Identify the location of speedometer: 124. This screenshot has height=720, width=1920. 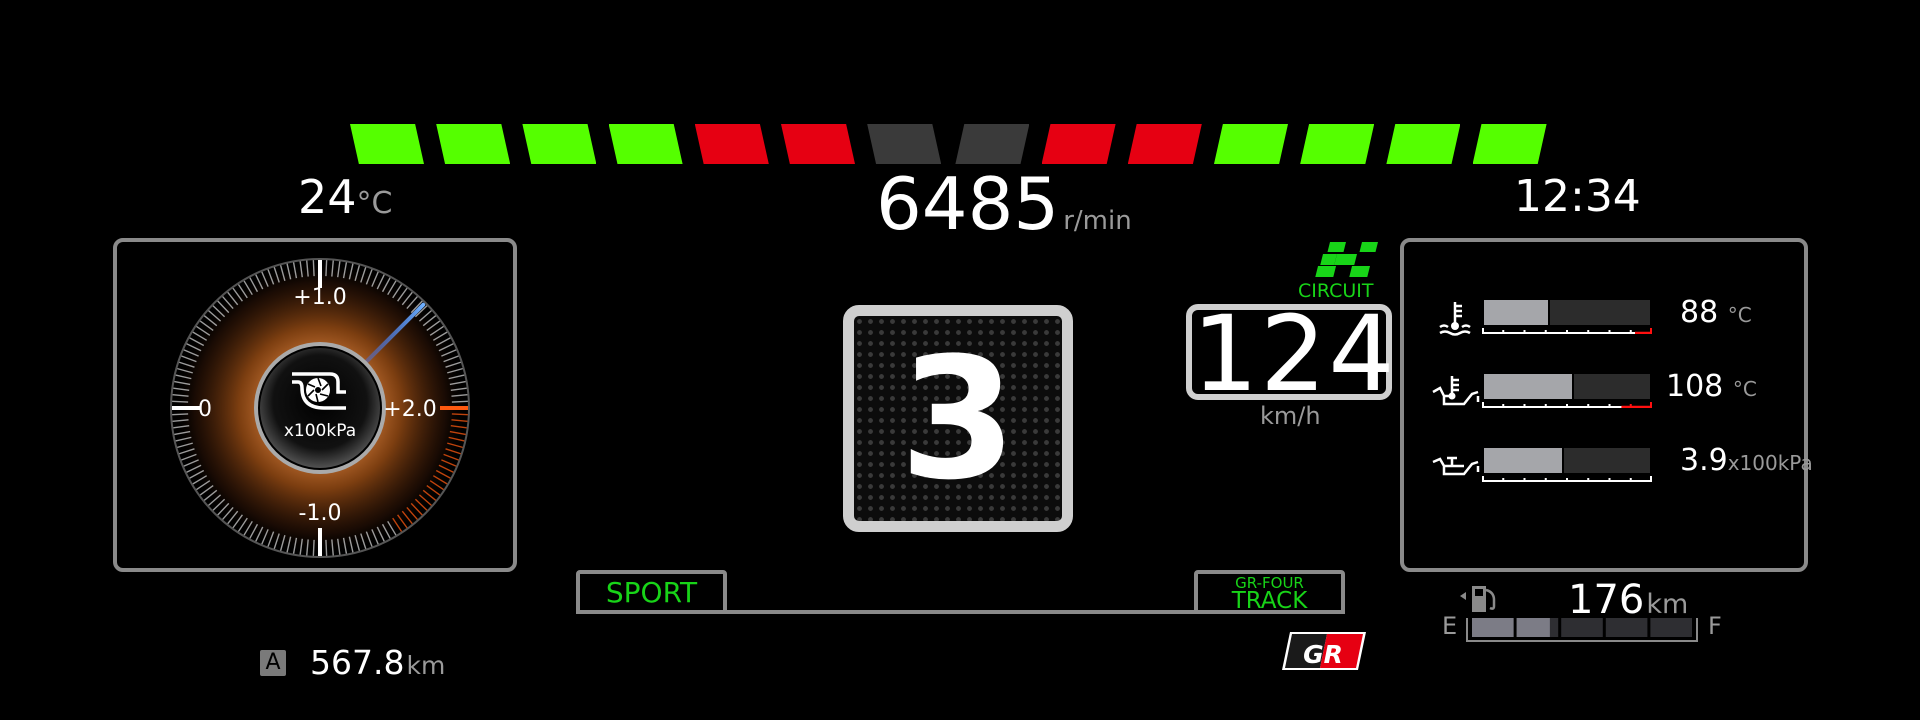
(1290, 354).